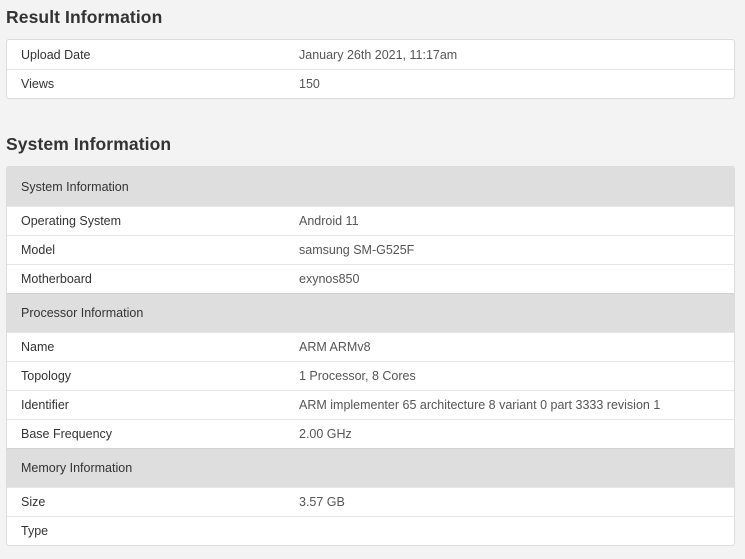 The image size is (745, 559). Describe the element at coordinates (309, 84) in the screenshot. I see `row-value: 150` at that location.